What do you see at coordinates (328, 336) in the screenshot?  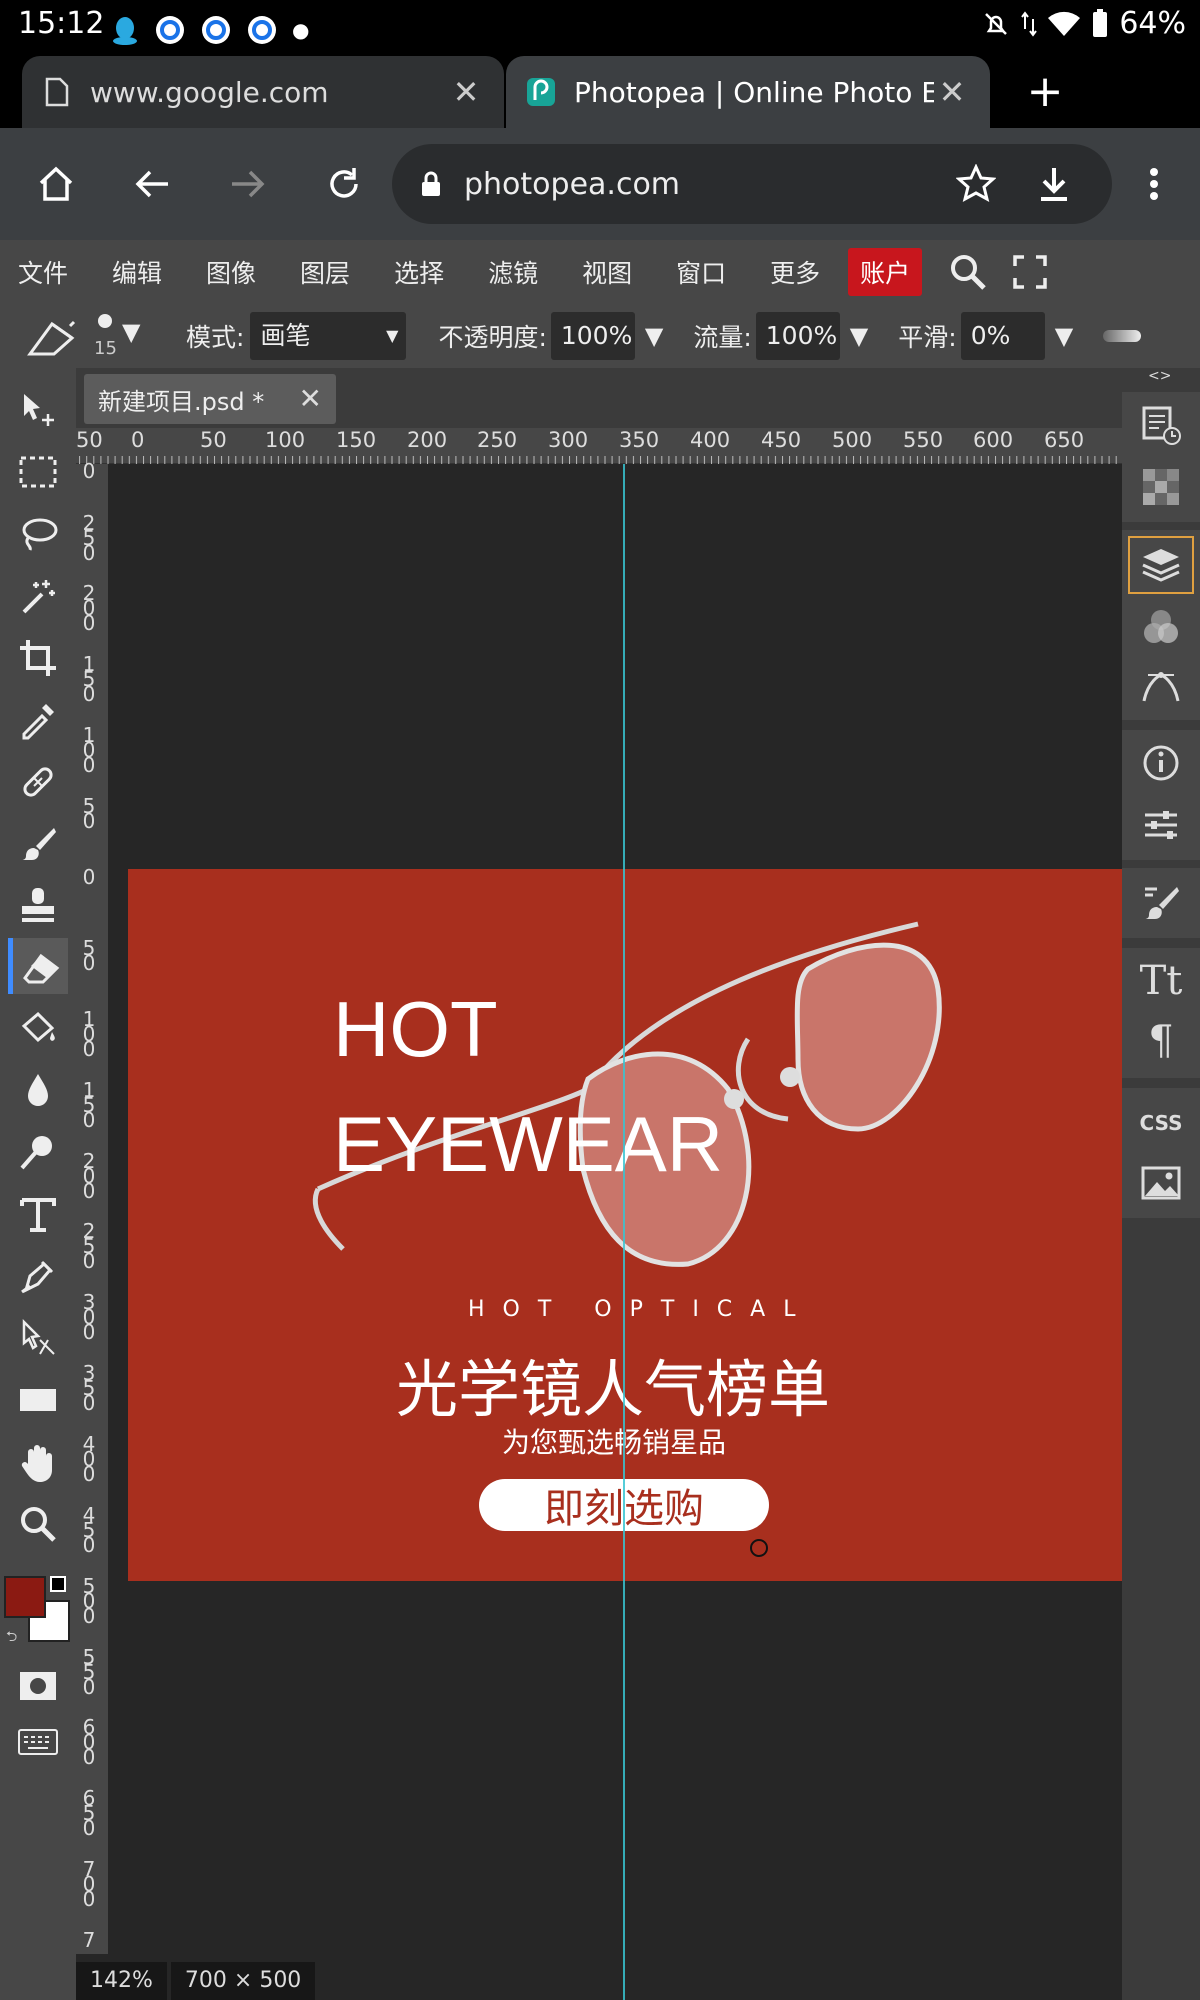 I see `mode-select: 画笔 ▼` at bounding box center [328, 336].